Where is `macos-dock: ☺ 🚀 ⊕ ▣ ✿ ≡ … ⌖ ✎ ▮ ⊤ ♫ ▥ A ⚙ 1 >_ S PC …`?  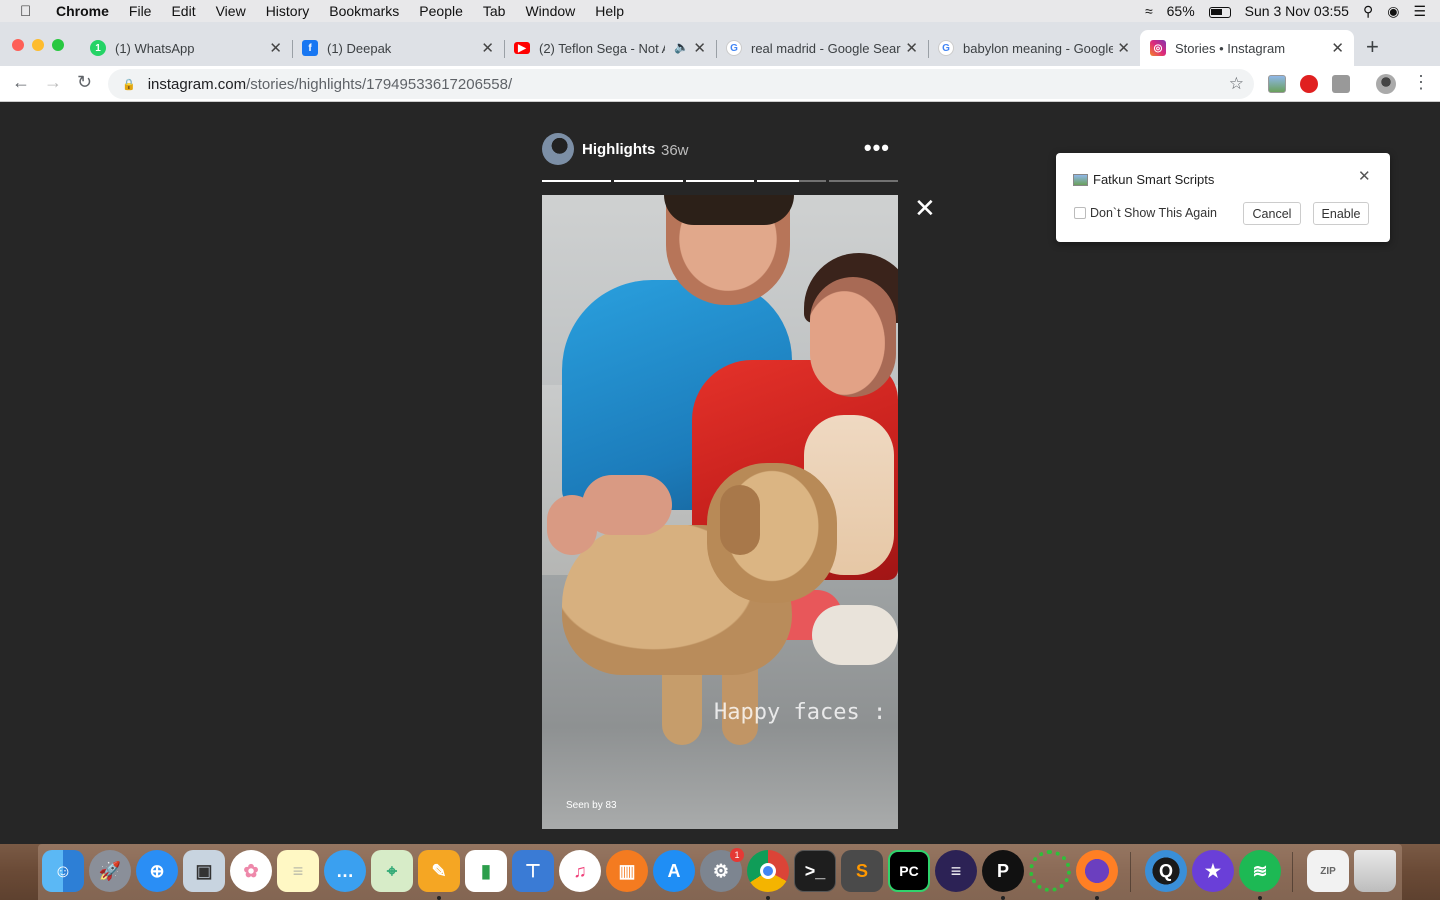
macos-dock: ☺ 🚀 ⊕ ▣ ✿ ≡ … ⌖ ✎ ▮ ⊤ ♫ ▥ A ⚙ 1 >_ S PC … is located at coordinates (720, 872).